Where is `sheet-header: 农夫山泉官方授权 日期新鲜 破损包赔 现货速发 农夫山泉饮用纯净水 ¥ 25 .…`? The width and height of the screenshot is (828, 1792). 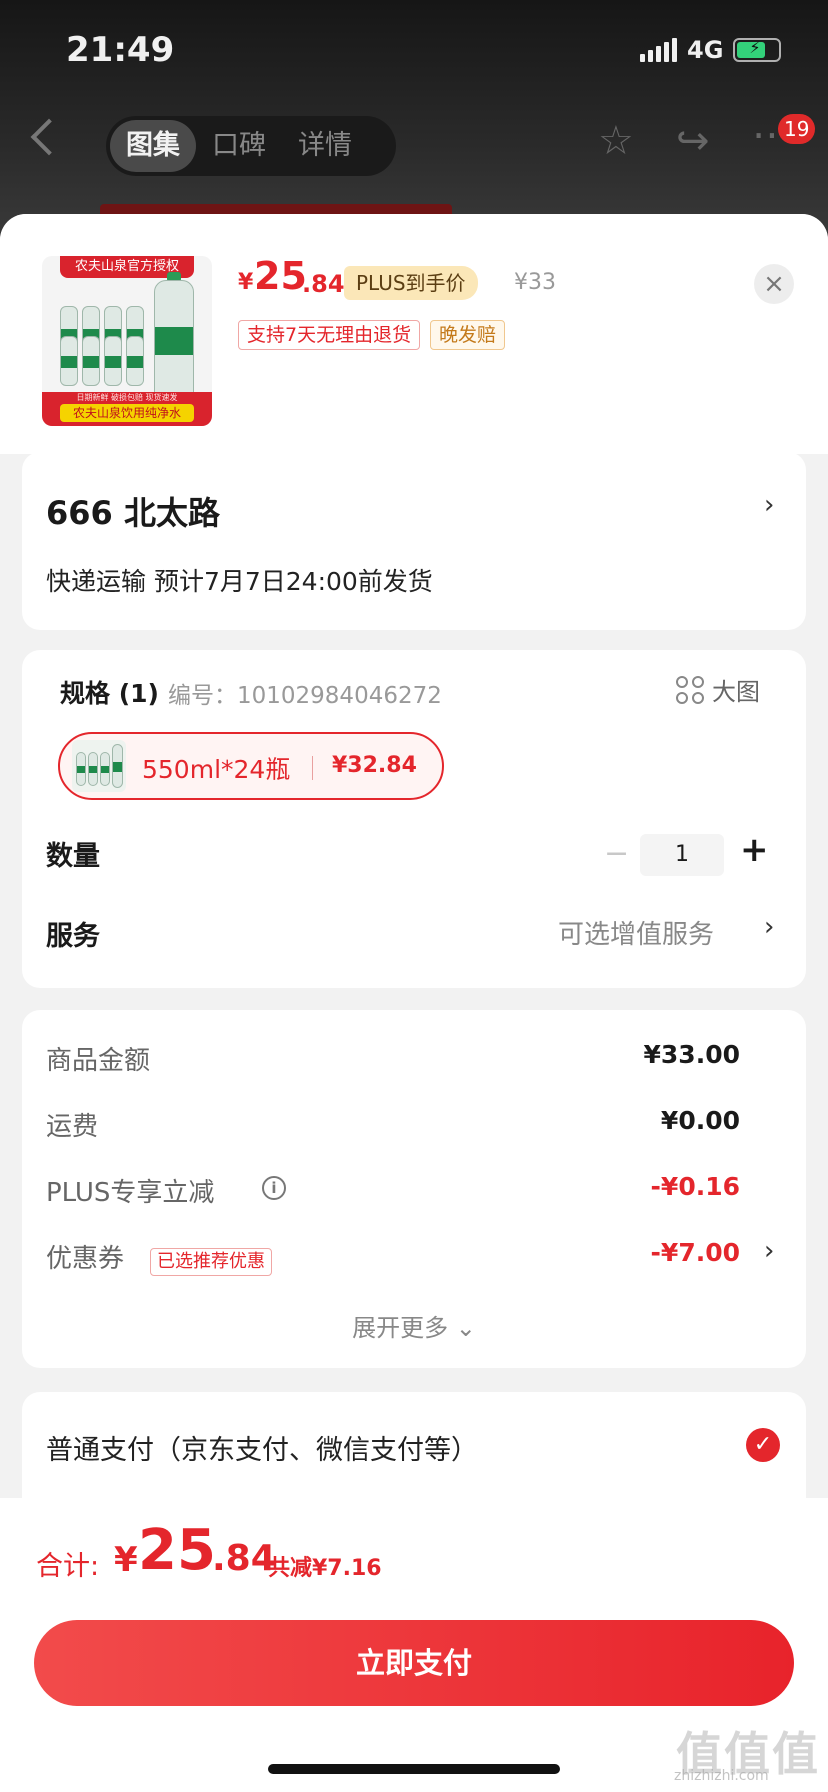
sheet-header: 农夫山泉官方授权 日期新鲜 破损包赔 现货速发 农夫山泉饮用纯净水 ¥ 25 .… is located at coordinates (414, 334).